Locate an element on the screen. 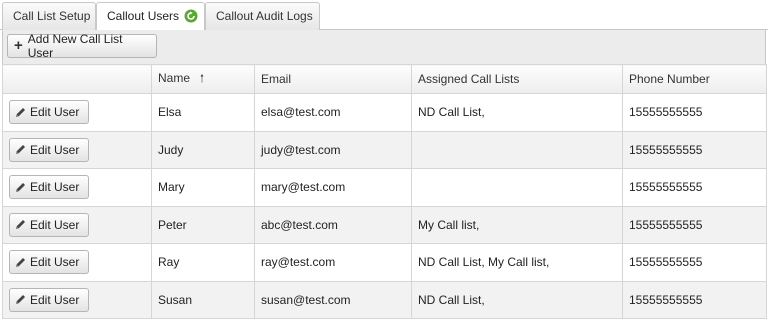  table-row: Edit User Mary mary@test.com 15555555555 is located at coordinates (384, 187).